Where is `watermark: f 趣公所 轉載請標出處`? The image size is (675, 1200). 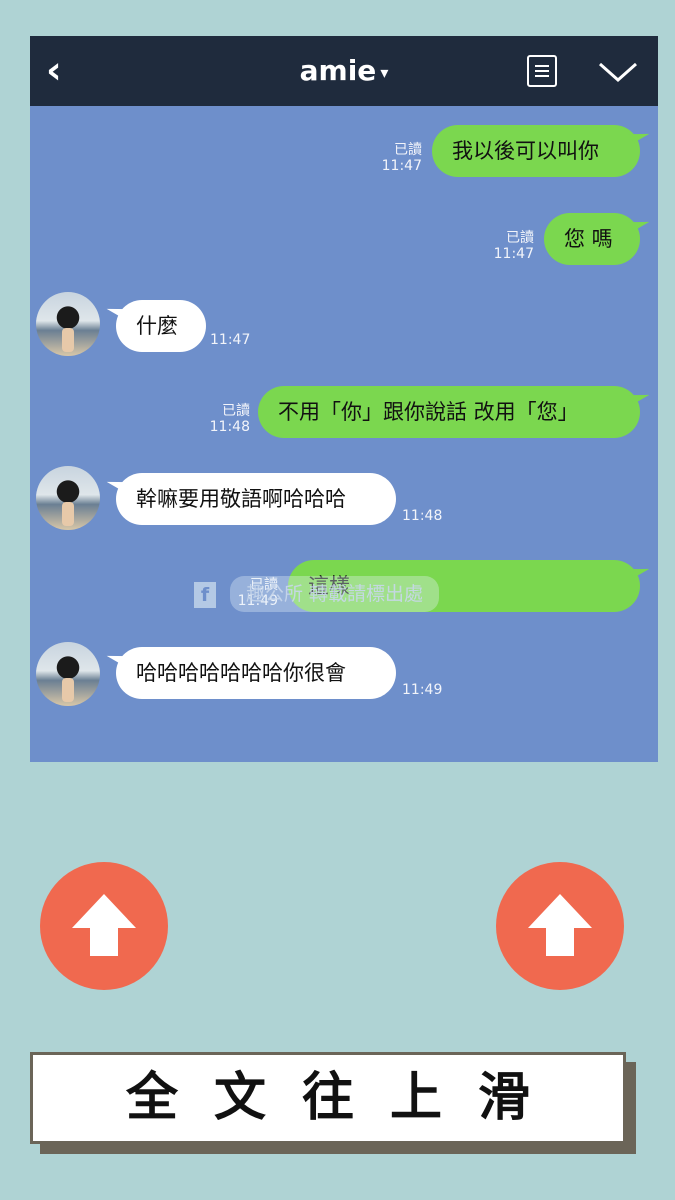 watermark: f 趣公所 轉載請標出處 is located at coordinates (335, 594).